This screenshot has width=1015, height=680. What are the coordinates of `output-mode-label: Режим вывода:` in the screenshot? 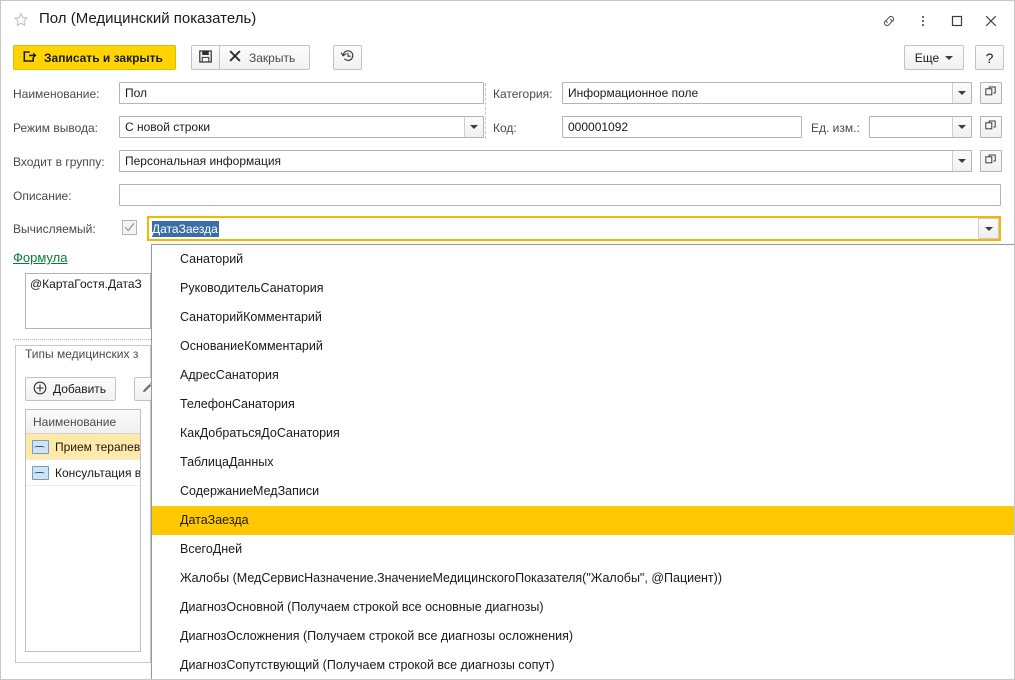 It's located at (55, 128).